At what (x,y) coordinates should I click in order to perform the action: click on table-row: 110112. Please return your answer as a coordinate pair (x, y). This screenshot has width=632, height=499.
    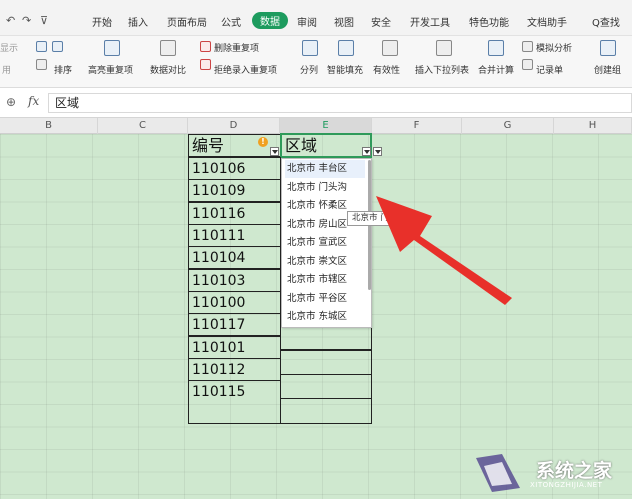
    Looking at the image, I should click on (234, 369).